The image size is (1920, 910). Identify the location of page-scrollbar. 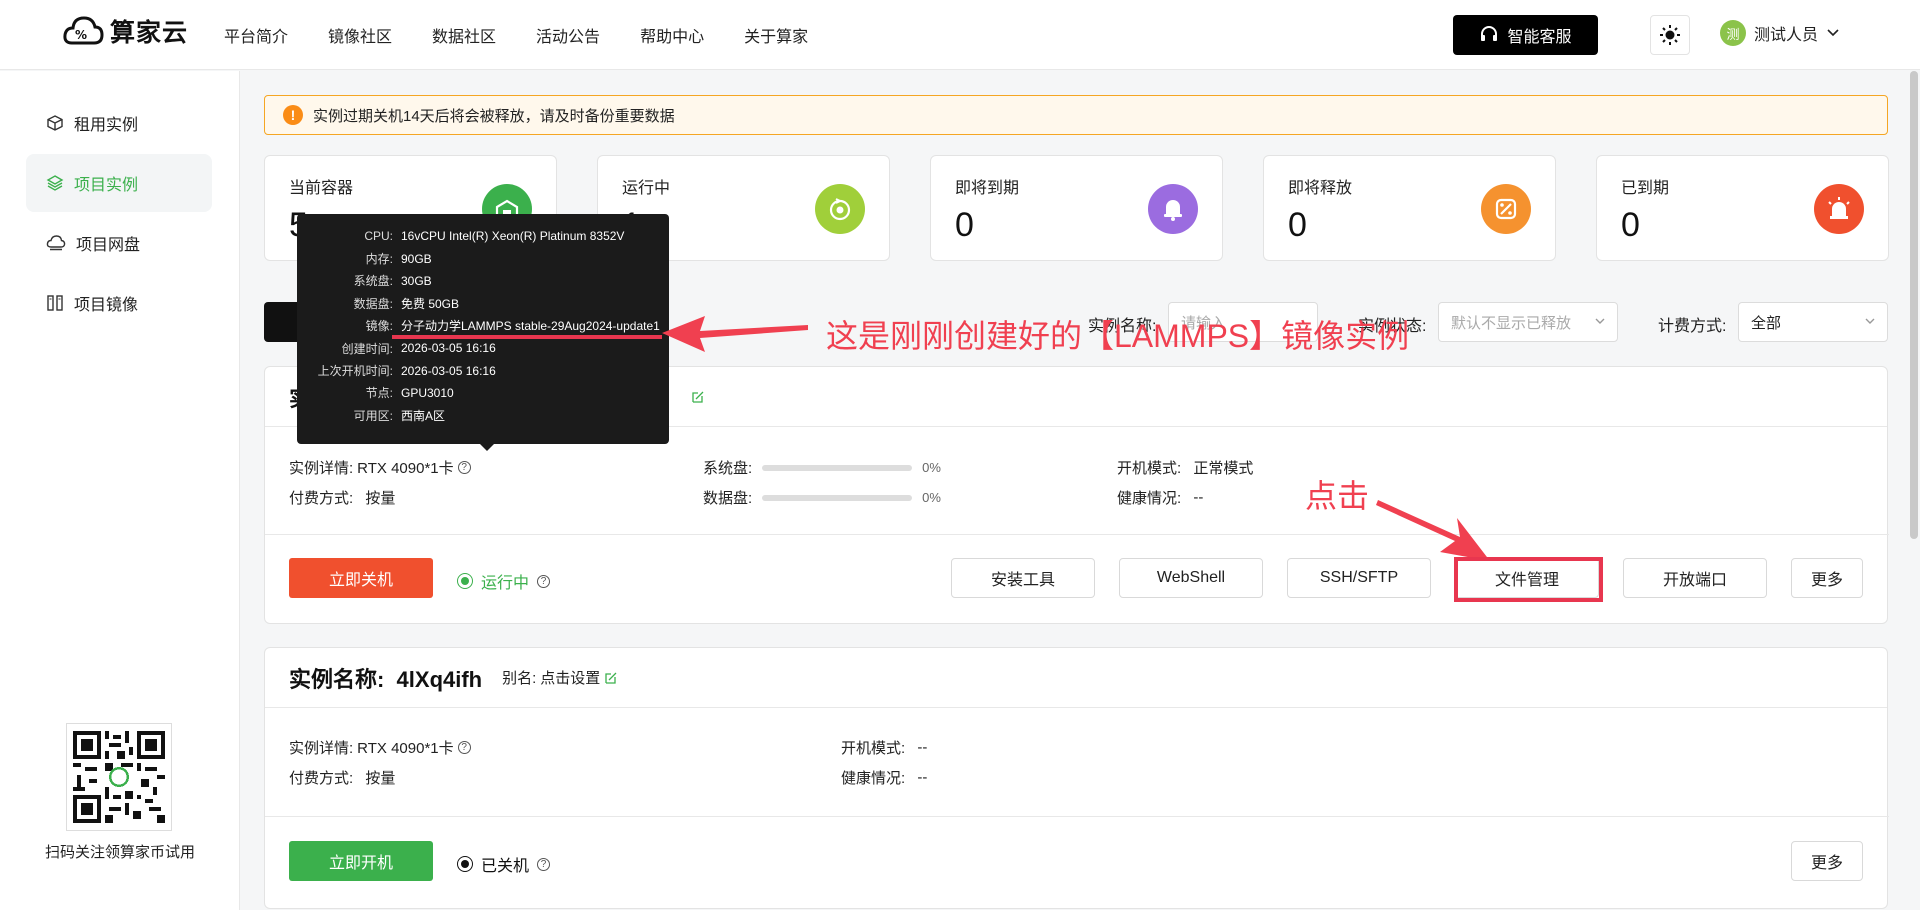
(1914, 305).